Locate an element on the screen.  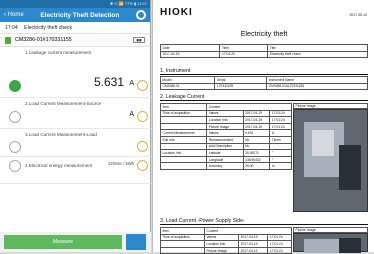
cell: Remeasurement is located at coordinates (225, 139).